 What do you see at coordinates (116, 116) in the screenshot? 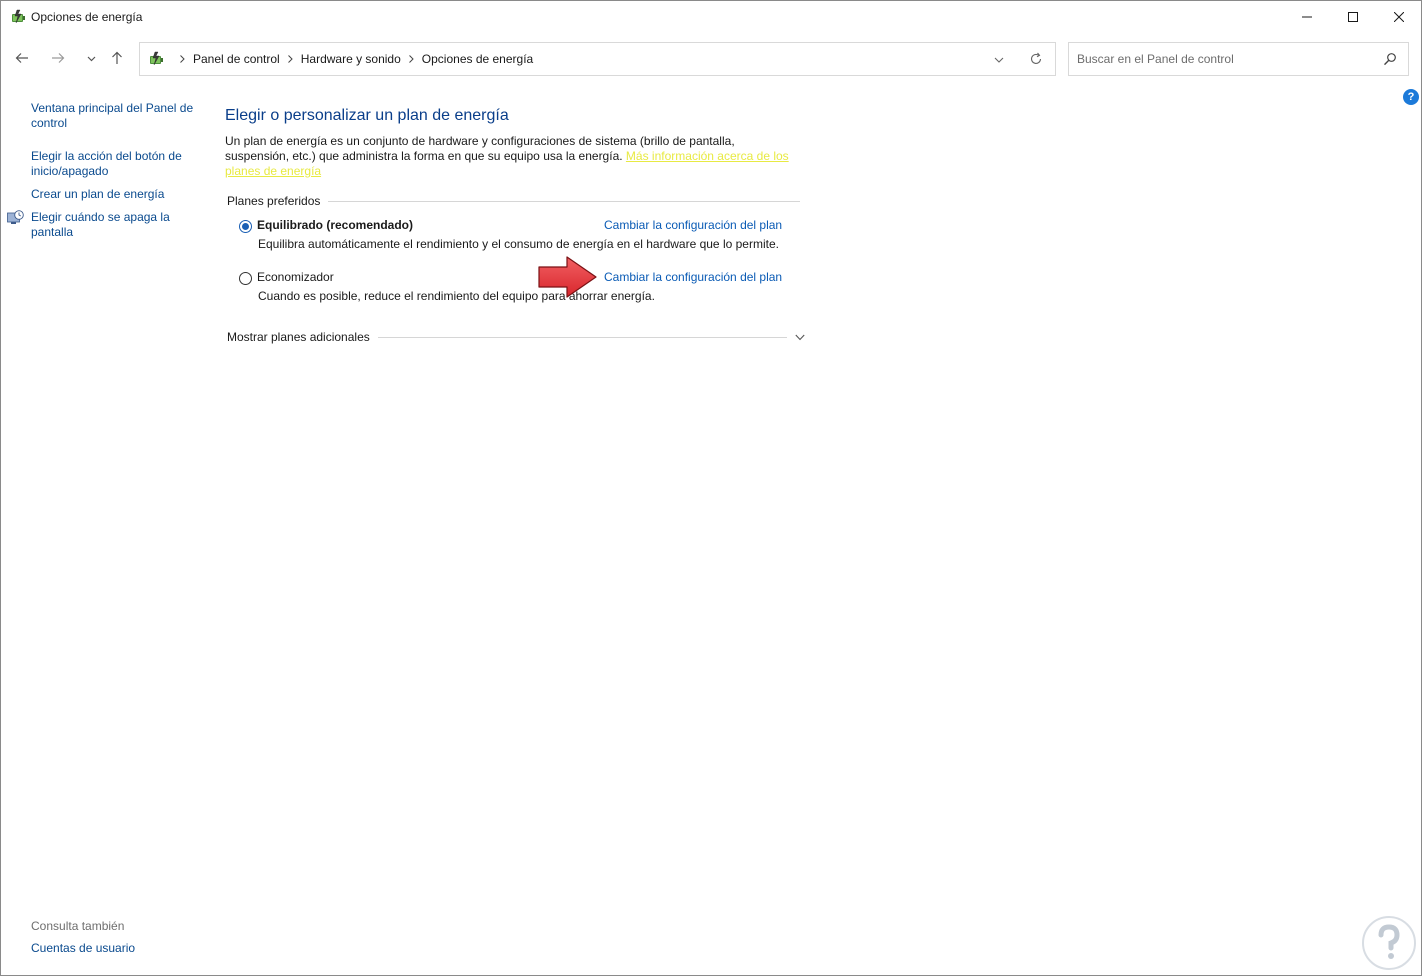
I see `sidebar-link-control-panel-home: Ventana principal del Panel de control` at bounding box center [116, 116].